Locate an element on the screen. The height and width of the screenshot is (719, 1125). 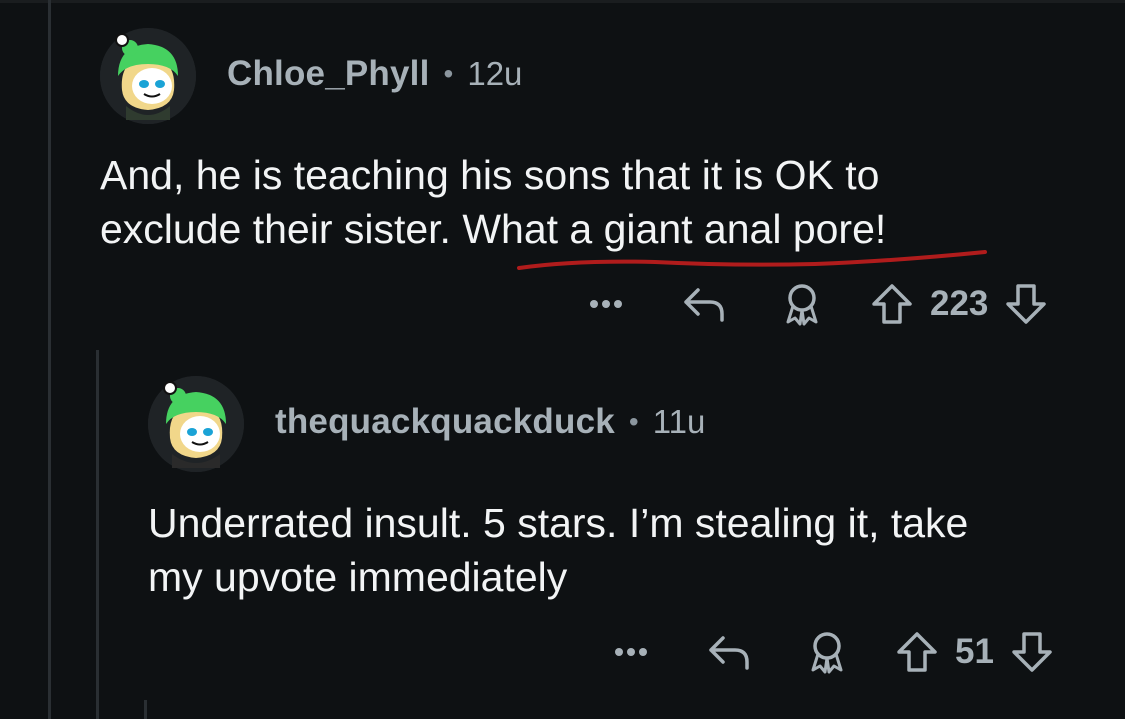
vote-score: 51 is located at coordinates (974, 651).